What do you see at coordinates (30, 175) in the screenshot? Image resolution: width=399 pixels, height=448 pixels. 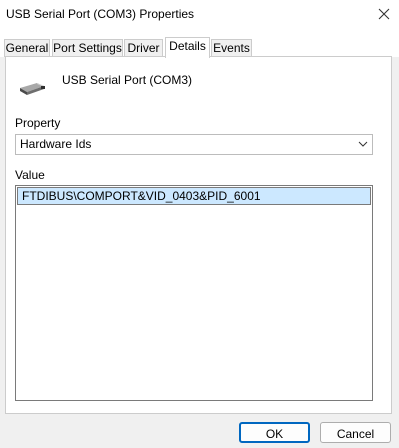 I see `value-label: Value` at bounding box center [30, 175].